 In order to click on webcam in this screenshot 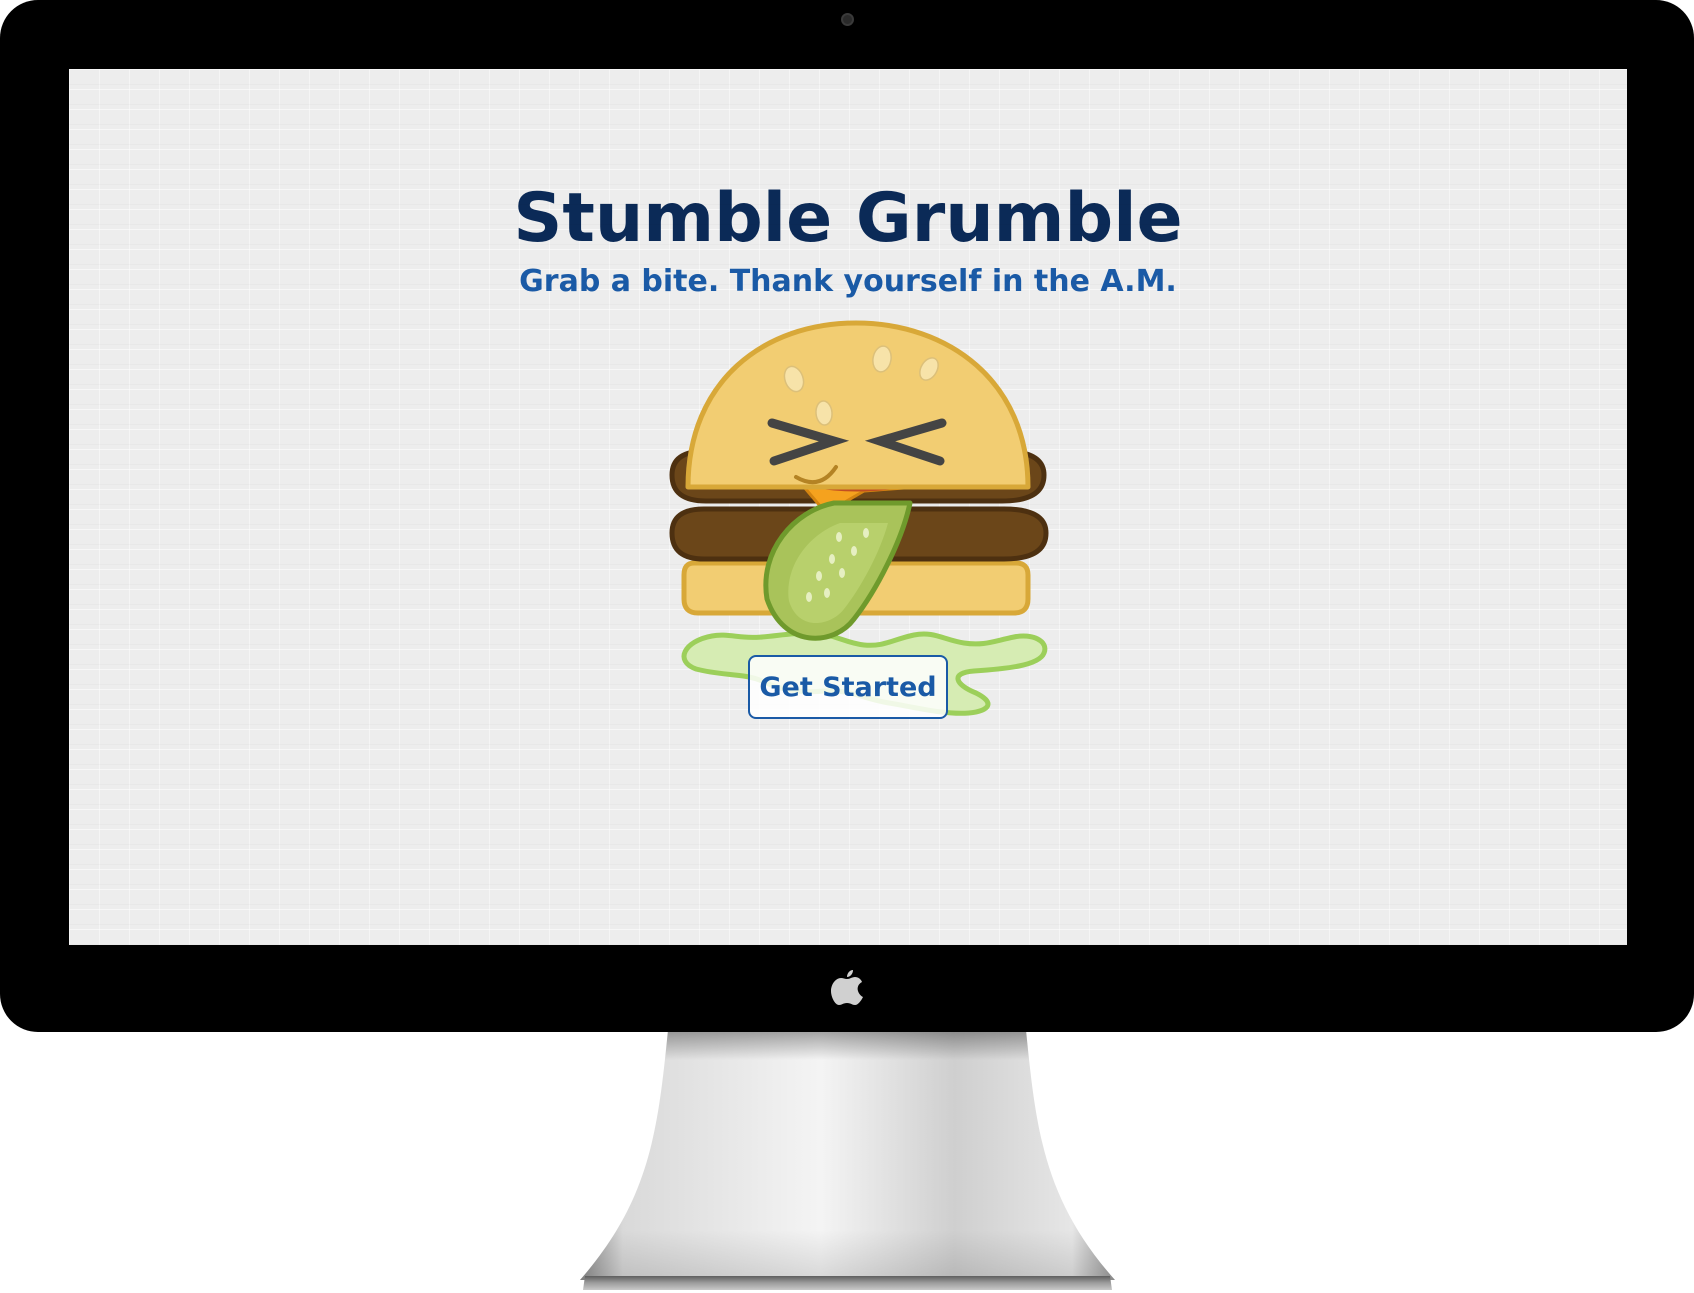, I will do `click(847, 19)`.